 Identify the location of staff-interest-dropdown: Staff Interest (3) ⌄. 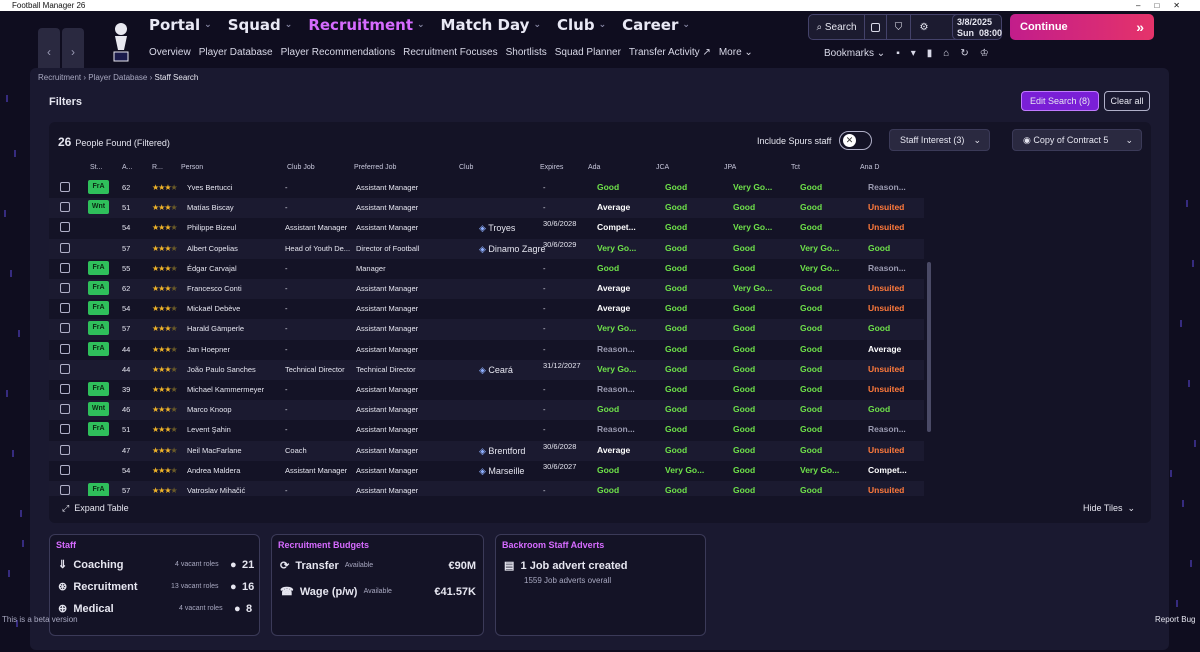
(939, 140).